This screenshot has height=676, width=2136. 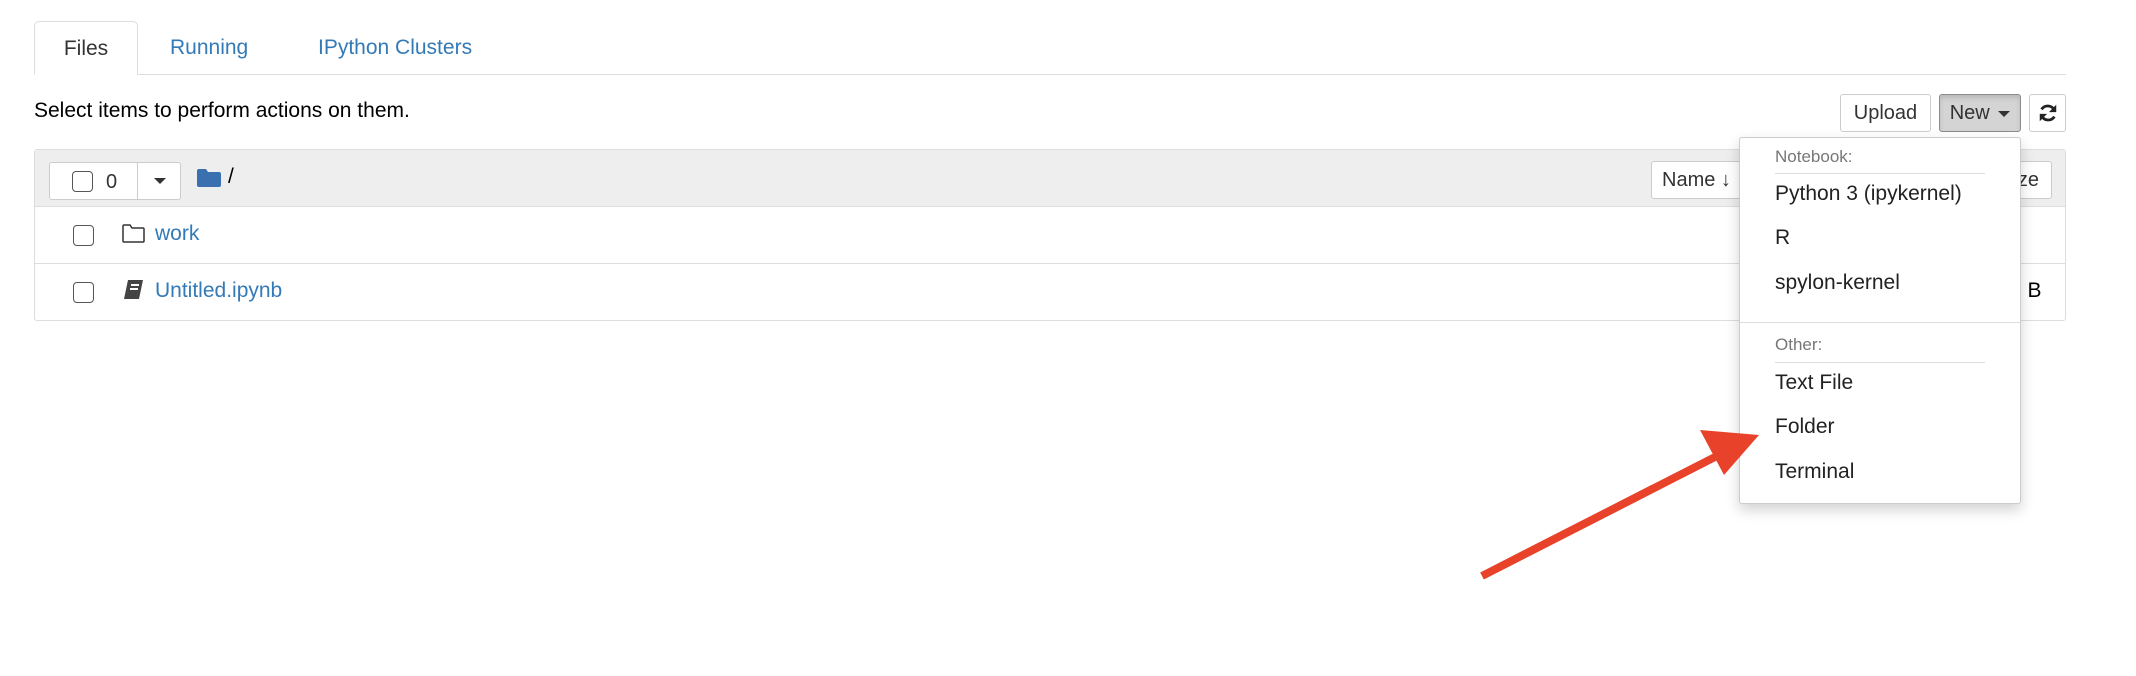 I want to click on sort-name-button: Name ↓, so click(x=1701, y=180).